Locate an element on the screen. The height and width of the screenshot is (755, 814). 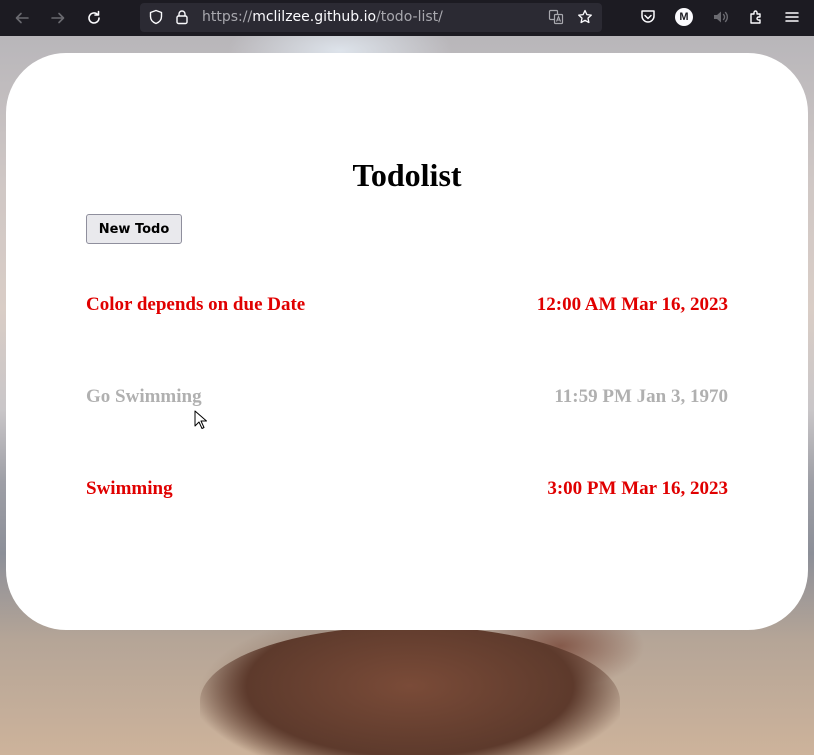
lock-icon is located at coordinates (182, 17).